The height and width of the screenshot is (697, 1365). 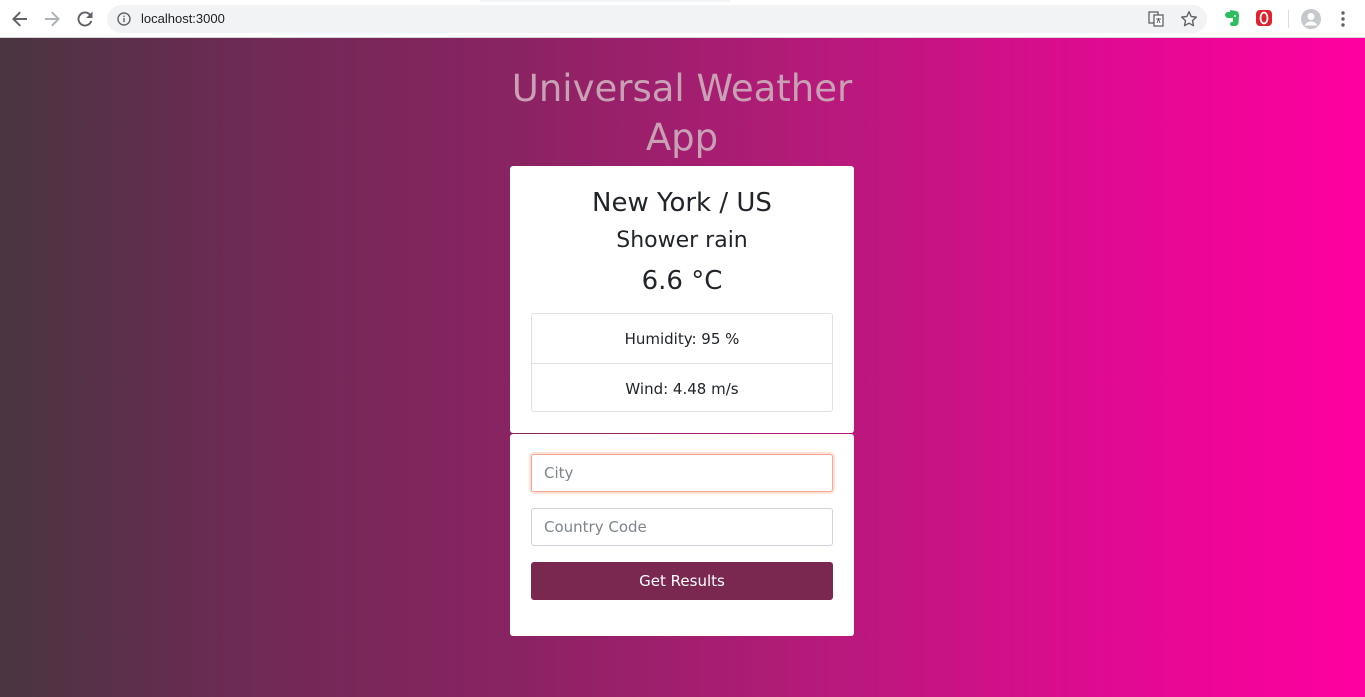 What do you see at coordinates (1343, 19) in the screenshot?
I see `more-menu-icon` at bounding box center [1343, 19].